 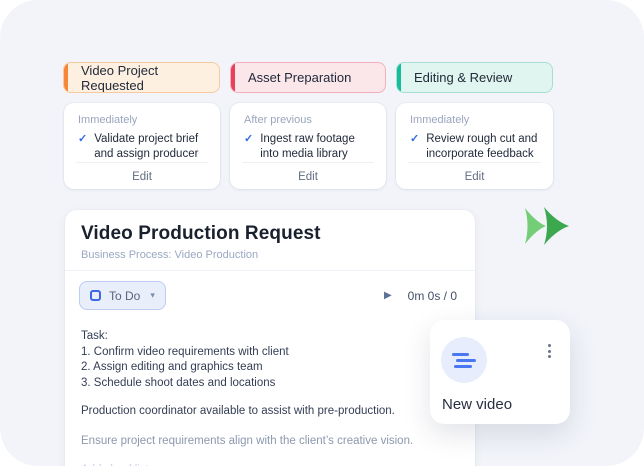 I want to click on timing-label: After previous, so click(x=278, y=120).